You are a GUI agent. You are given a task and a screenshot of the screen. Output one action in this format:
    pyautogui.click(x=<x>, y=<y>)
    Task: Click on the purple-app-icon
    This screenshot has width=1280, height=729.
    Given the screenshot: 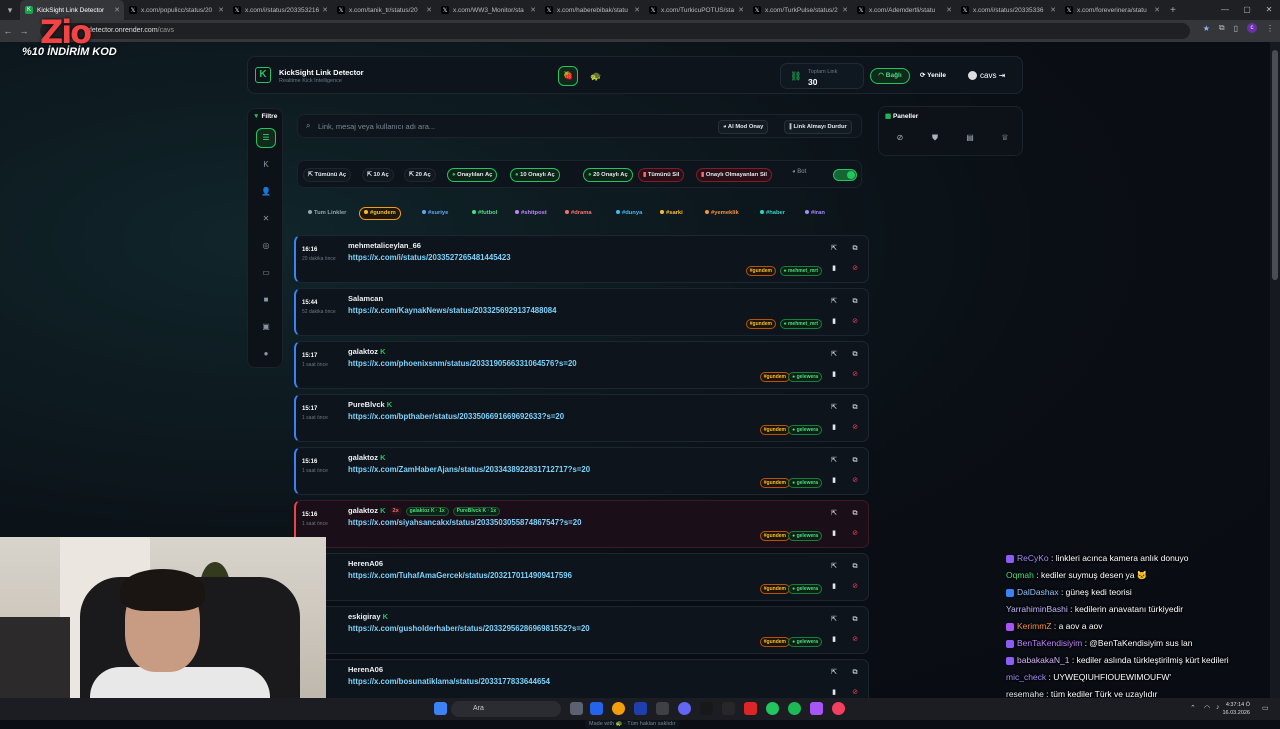 What is the action you would take?
    pyautogui.click(x=816, y=708)
    